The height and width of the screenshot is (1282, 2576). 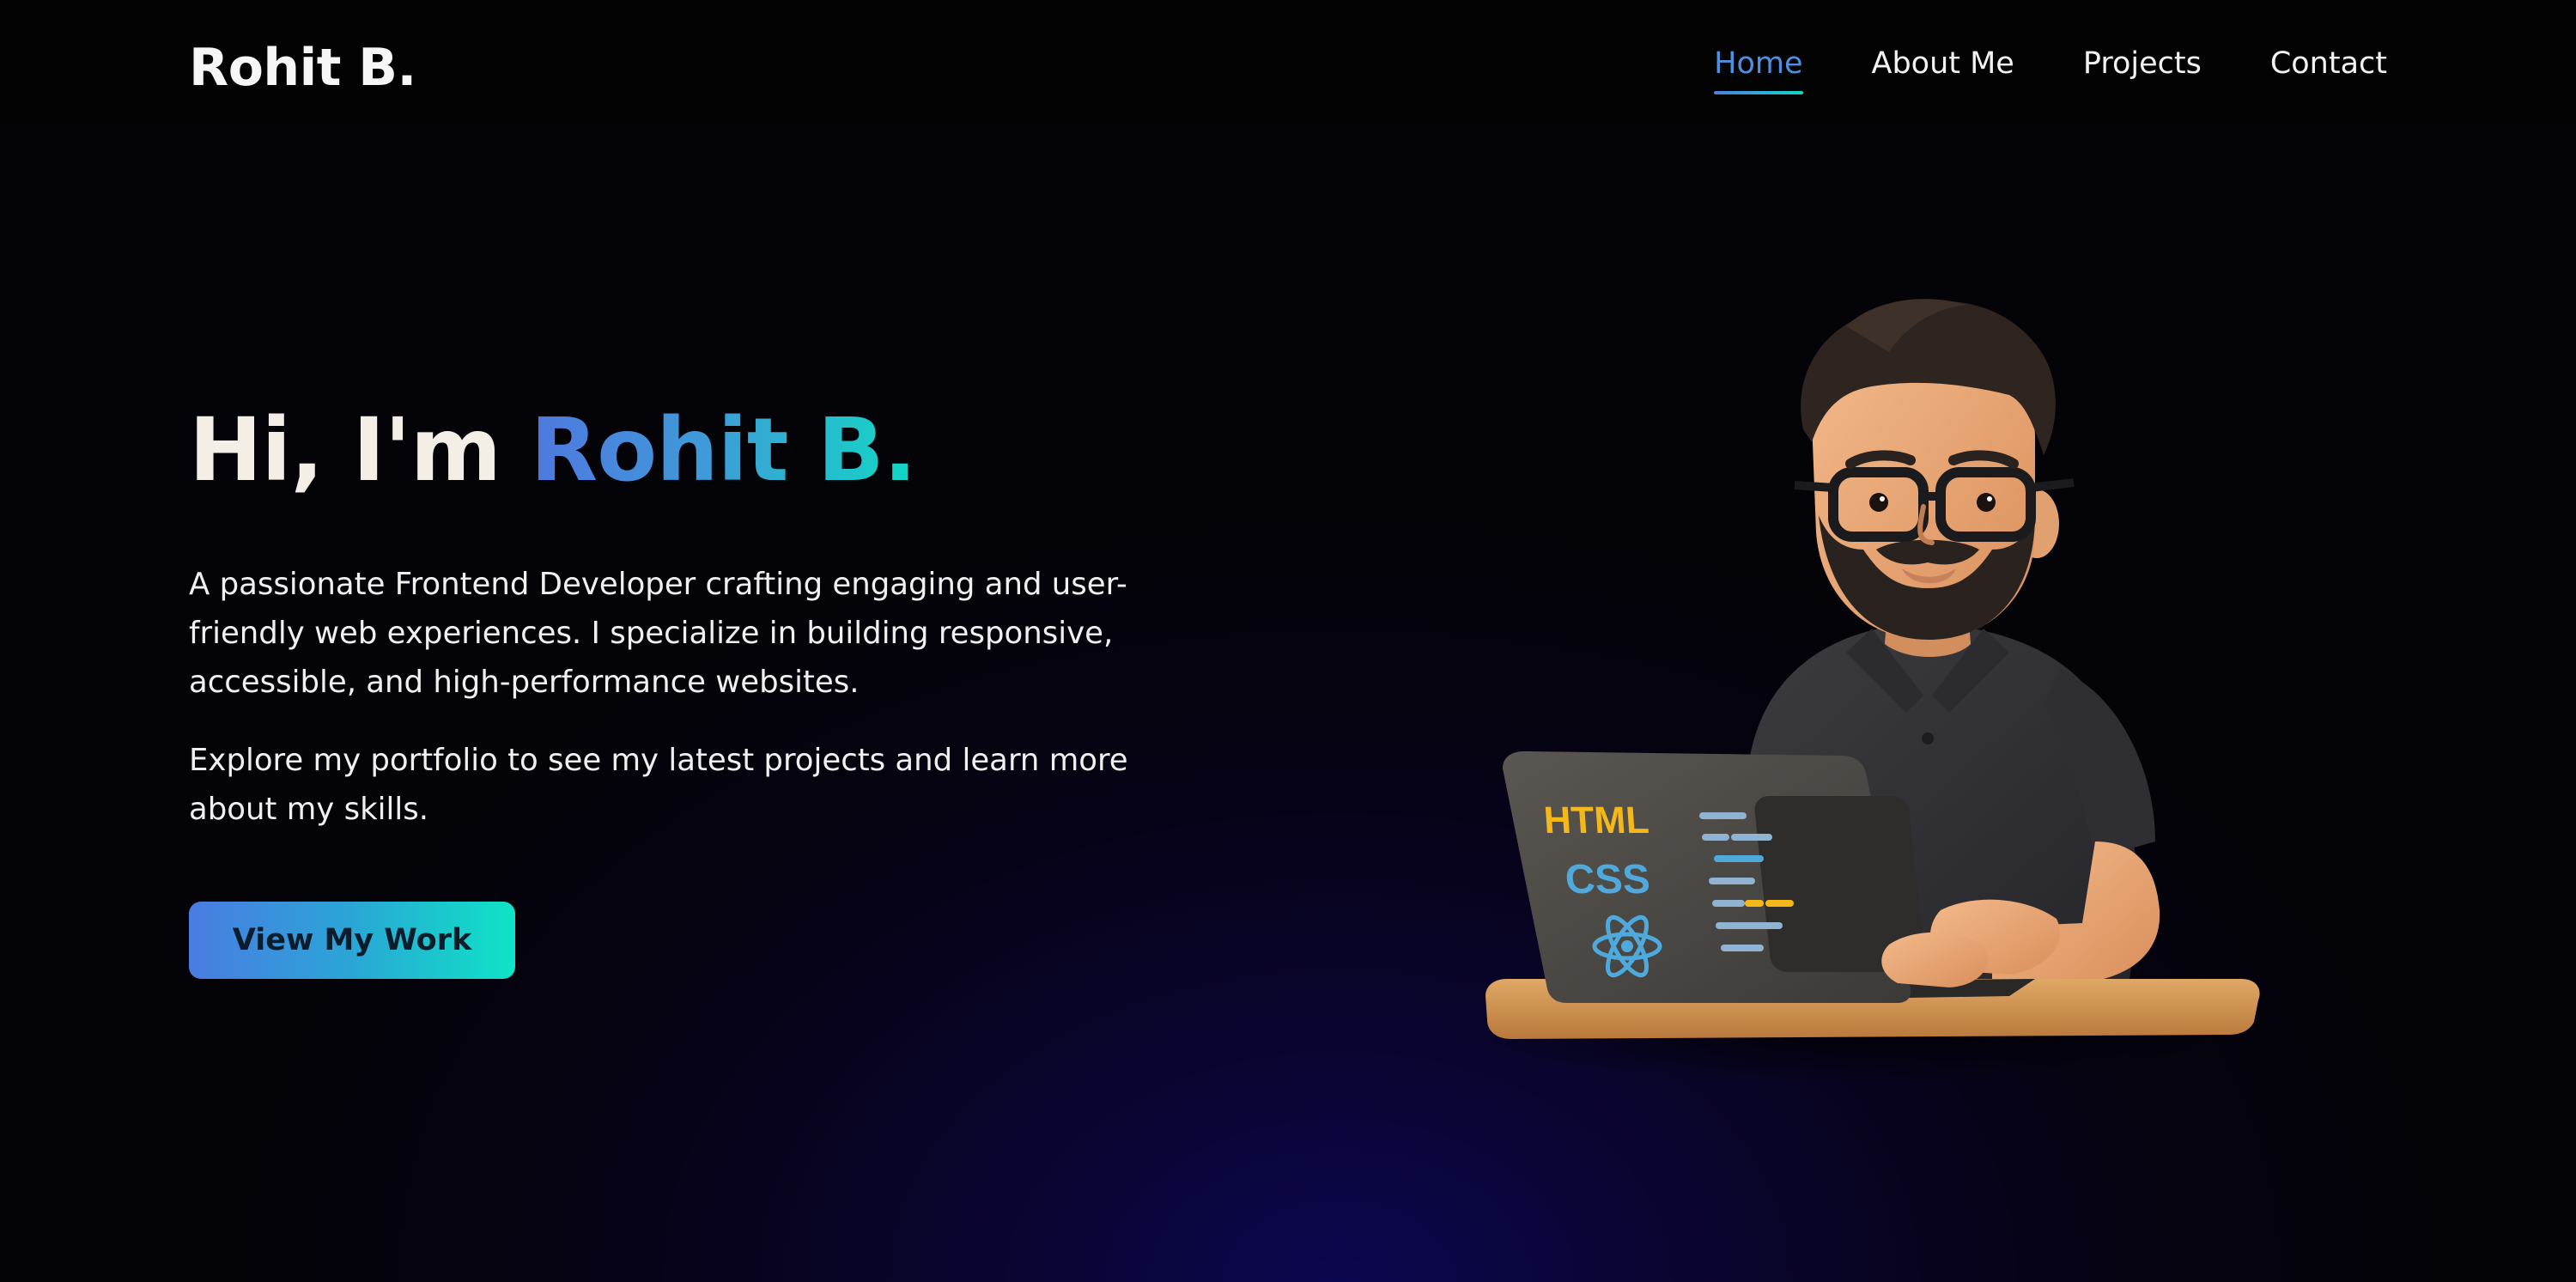 I want to click on nav-contact: Contact, so click(x=2328, y=70).